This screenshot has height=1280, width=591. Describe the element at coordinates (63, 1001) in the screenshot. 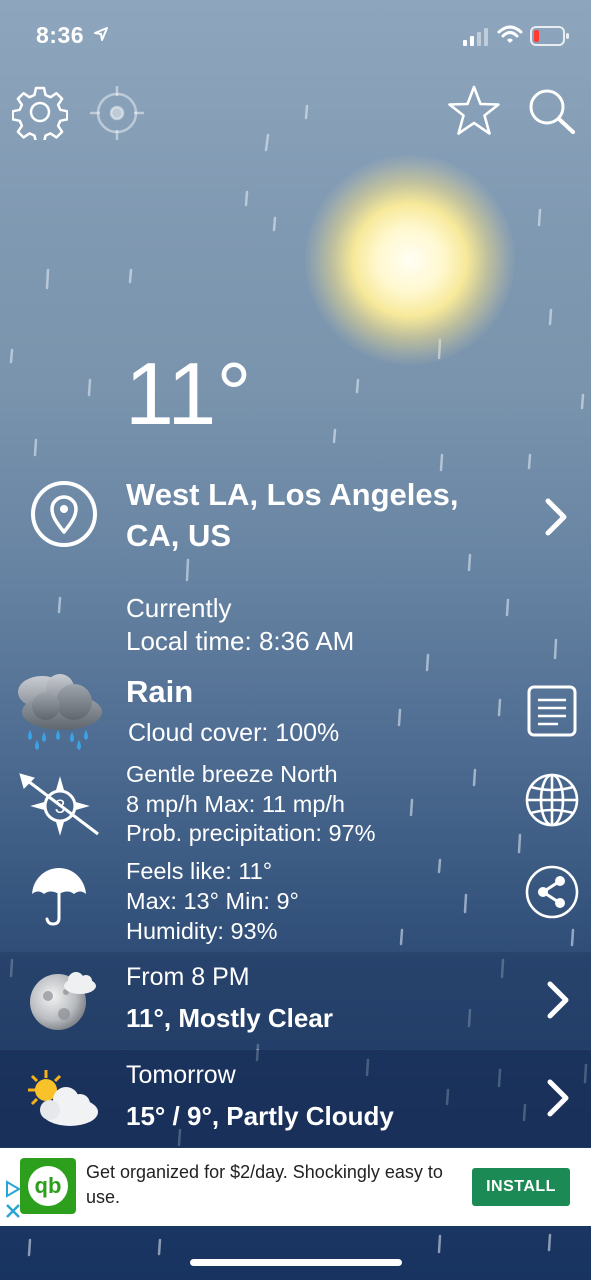

I see `moon-cloud-icon` at that location.